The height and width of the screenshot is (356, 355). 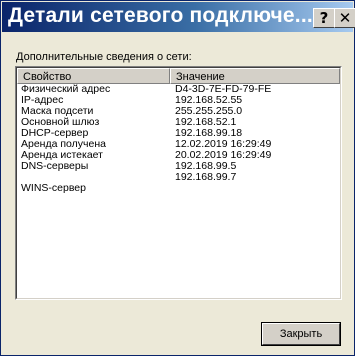 I want to click on help-button: ?, so click(x=324, y=18).